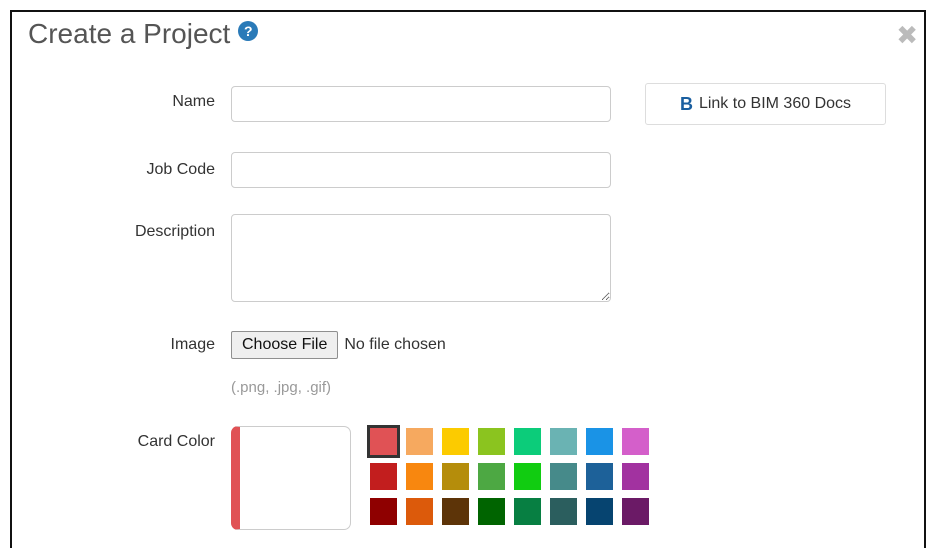  Describe the element at coordinates (285, 345) in the screenshot. I see `choose-file-button: Choose File` at that location.